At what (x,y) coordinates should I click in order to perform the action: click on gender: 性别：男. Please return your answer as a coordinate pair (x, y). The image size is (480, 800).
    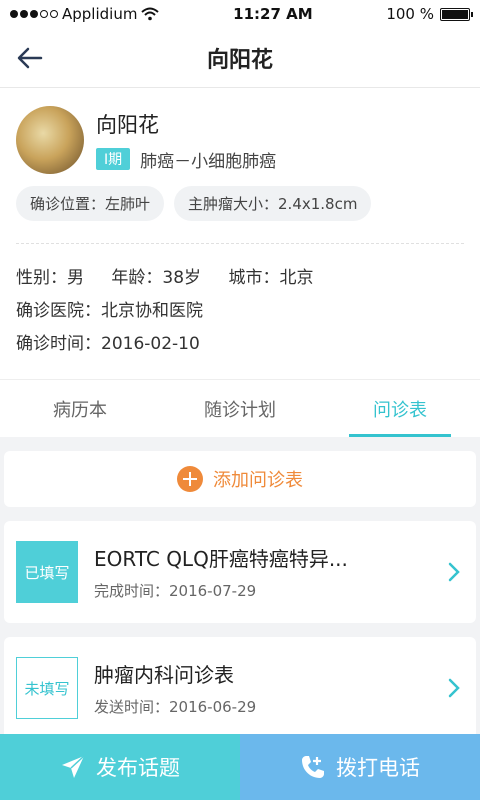
    Looking at the image, I should click on (50, 278).